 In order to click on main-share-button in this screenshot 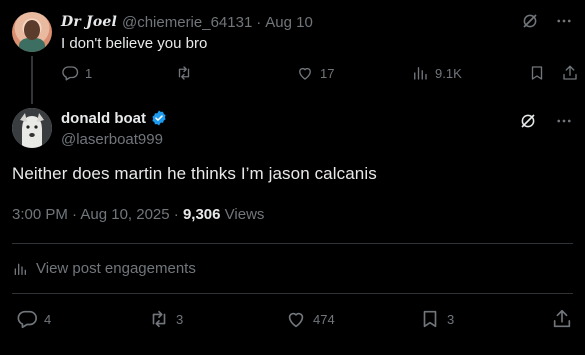, I will do `click(562, 319)`.